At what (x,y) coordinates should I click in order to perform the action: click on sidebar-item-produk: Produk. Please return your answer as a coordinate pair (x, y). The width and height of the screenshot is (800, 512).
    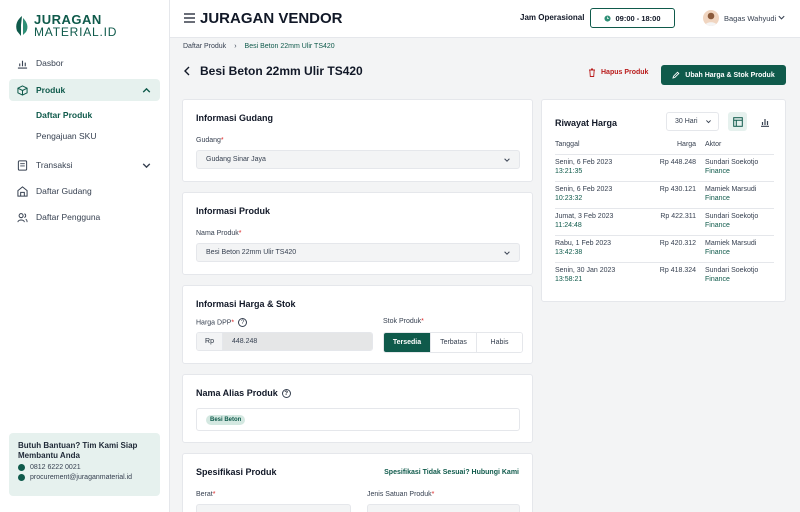
    Looking at the image, I should click on (84, 90).